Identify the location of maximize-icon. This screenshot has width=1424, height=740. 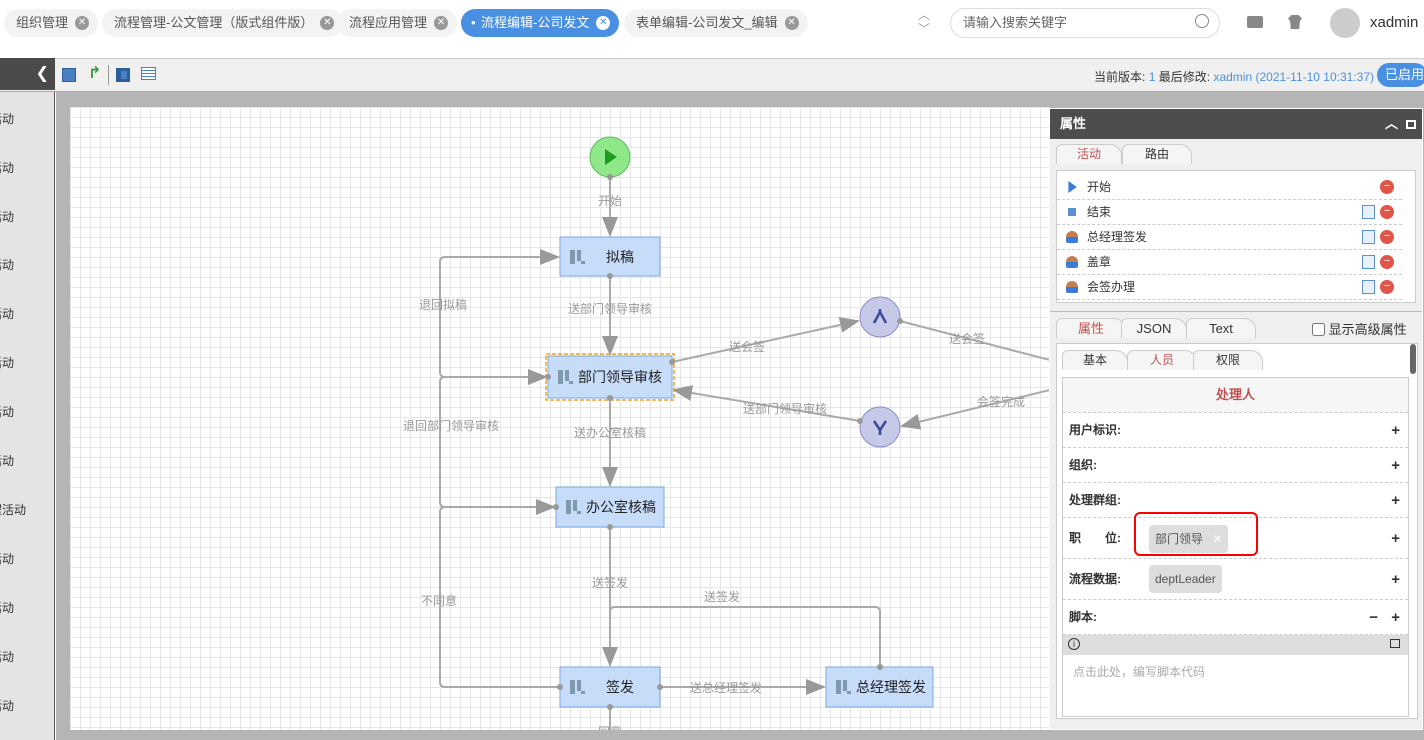
(1411, 124).